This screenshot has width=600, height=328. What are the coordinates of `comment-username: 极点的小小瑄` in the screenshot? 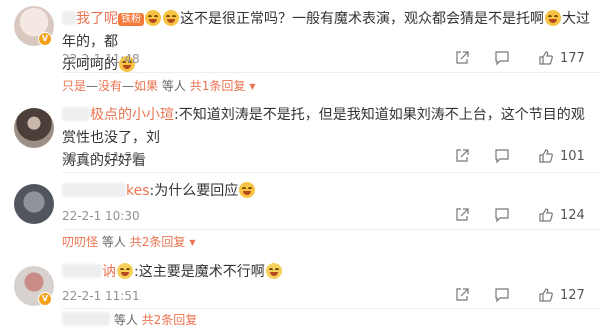 It's located at (132, 115).